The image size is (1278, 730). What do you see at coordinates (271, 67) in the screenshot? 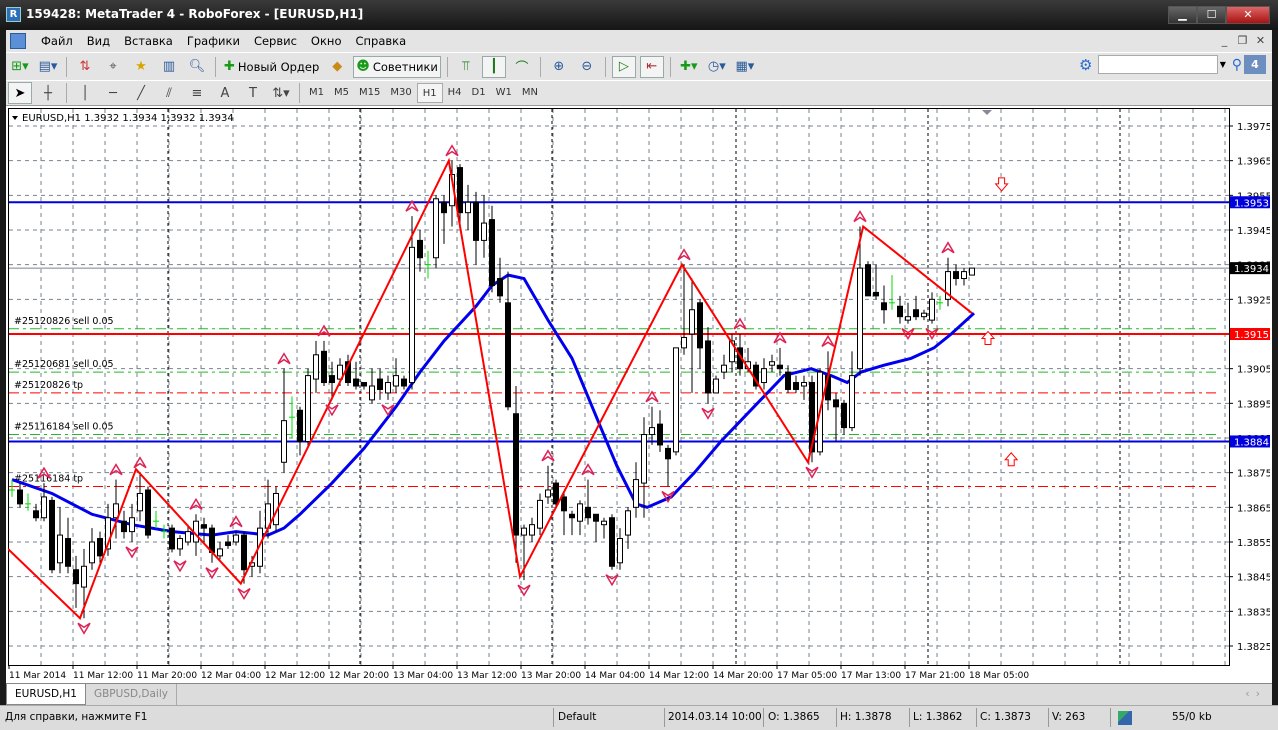
I see `new-order-button: ✚ Новый Ордер` at bounding box center [271, 67].